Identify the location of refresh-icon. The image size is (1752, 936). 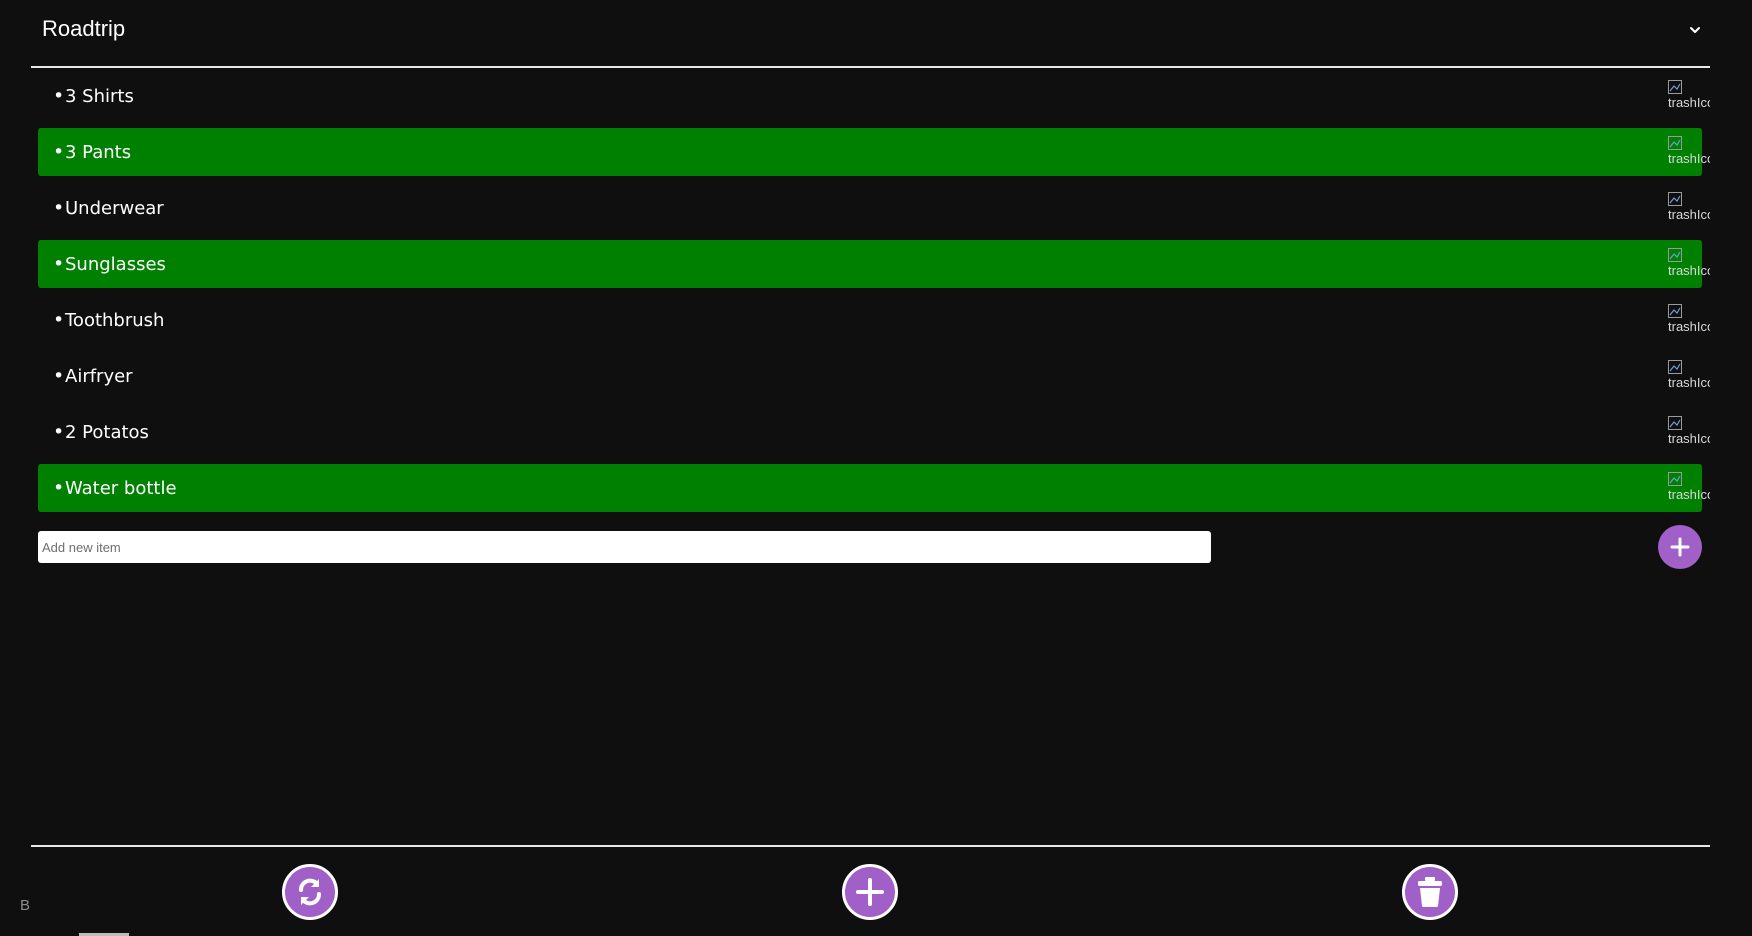
(310, 892).